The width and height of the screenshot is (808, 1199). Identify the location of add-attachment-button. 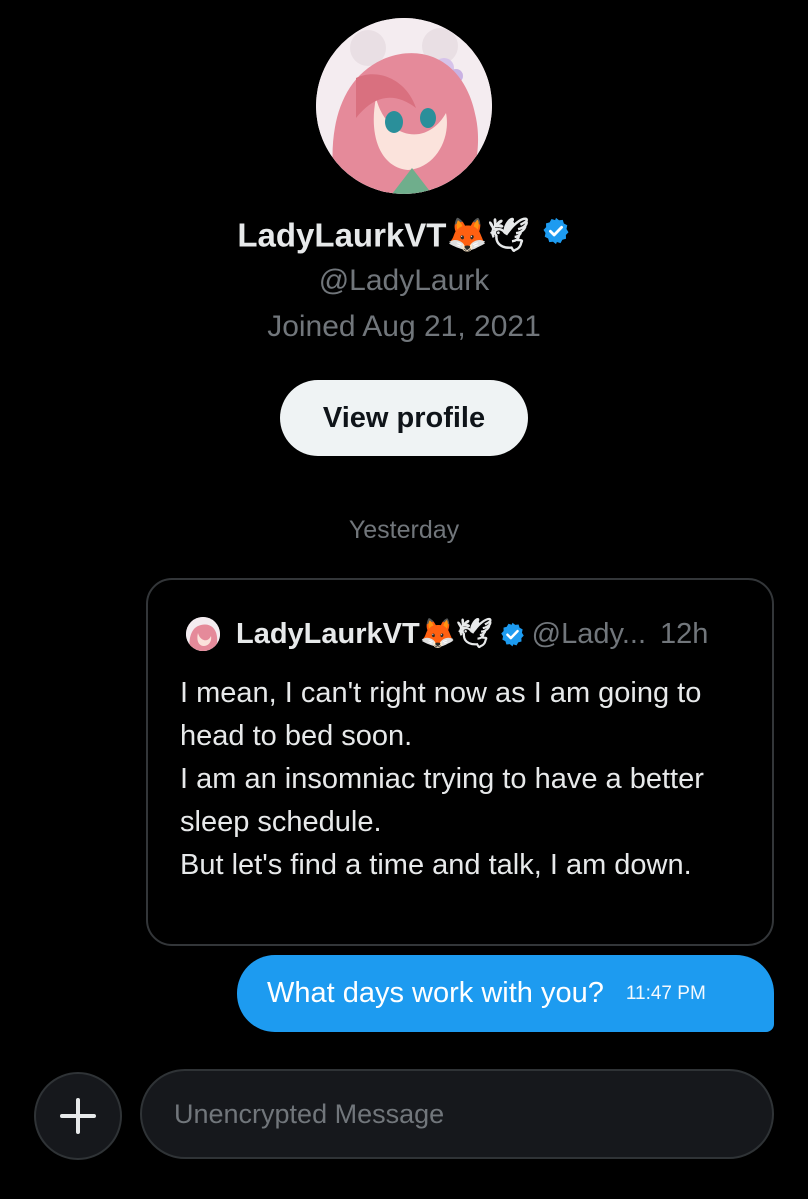
(78, 1116).